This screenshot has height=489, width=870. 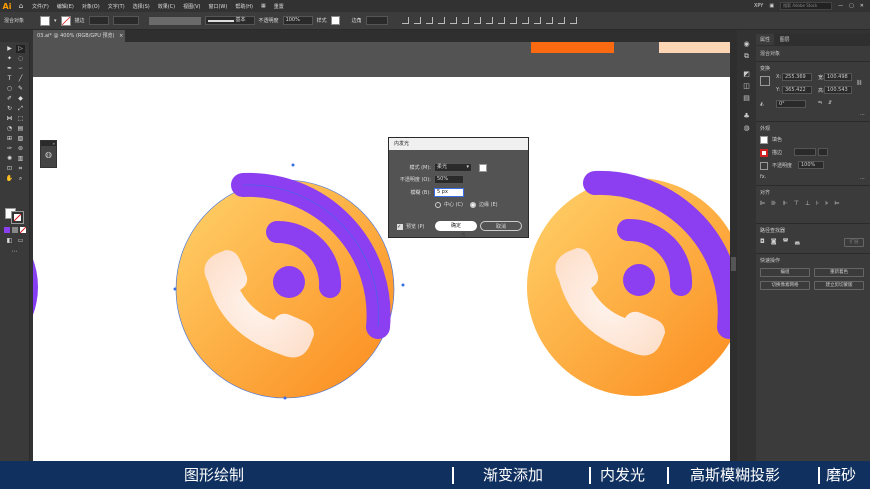 I want to click on free-transform-icon: ⬚, so click(x=20, y=119).